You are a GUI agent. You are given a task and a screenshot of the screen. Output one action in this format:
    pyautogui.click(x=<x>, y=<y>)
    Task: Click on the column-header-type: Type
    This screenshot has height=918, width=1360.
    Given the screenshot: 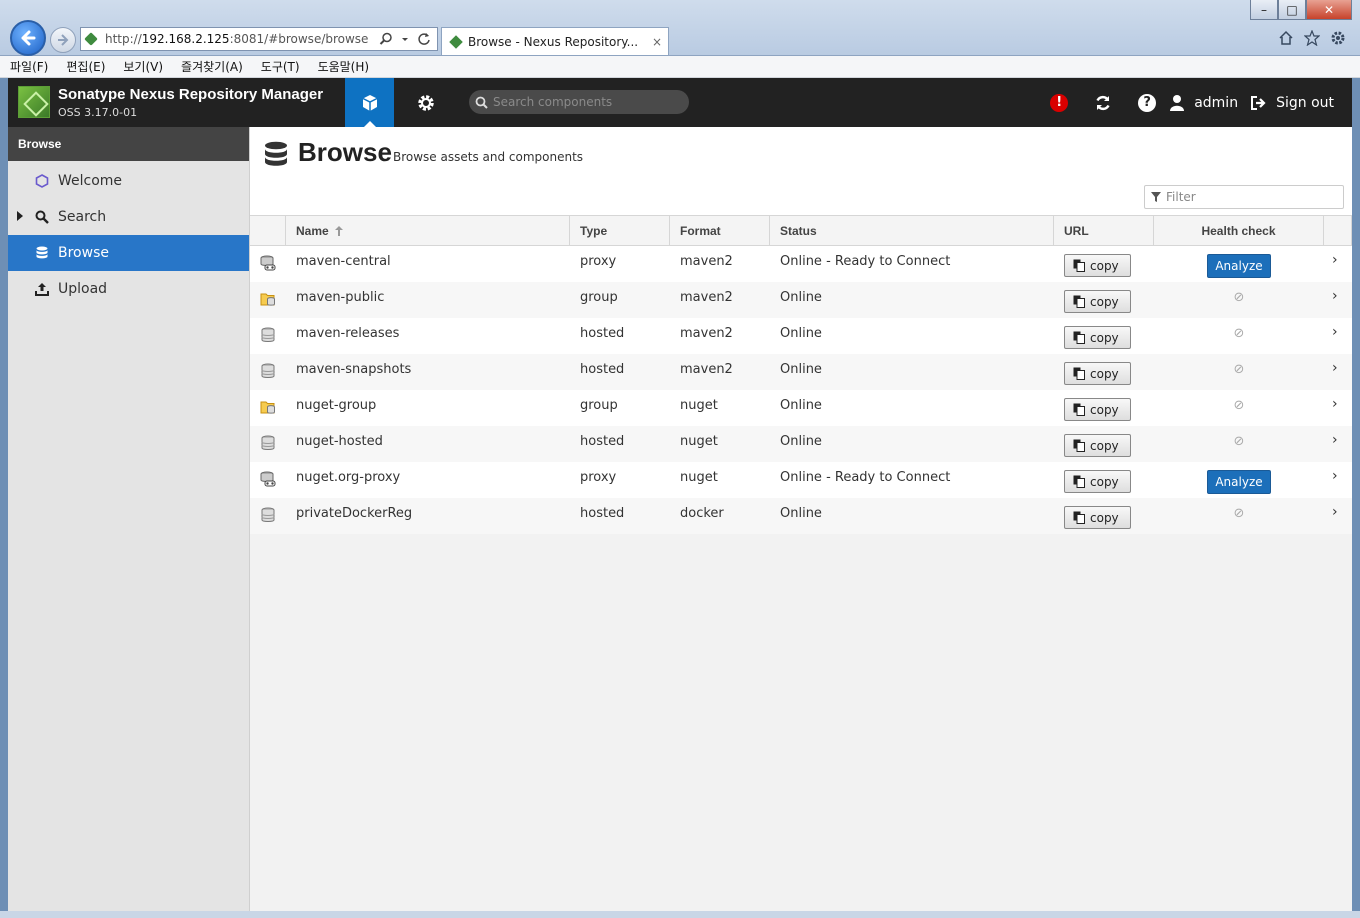 What is the action you would take?
    pyautogui.click(x=620, y=230)
    